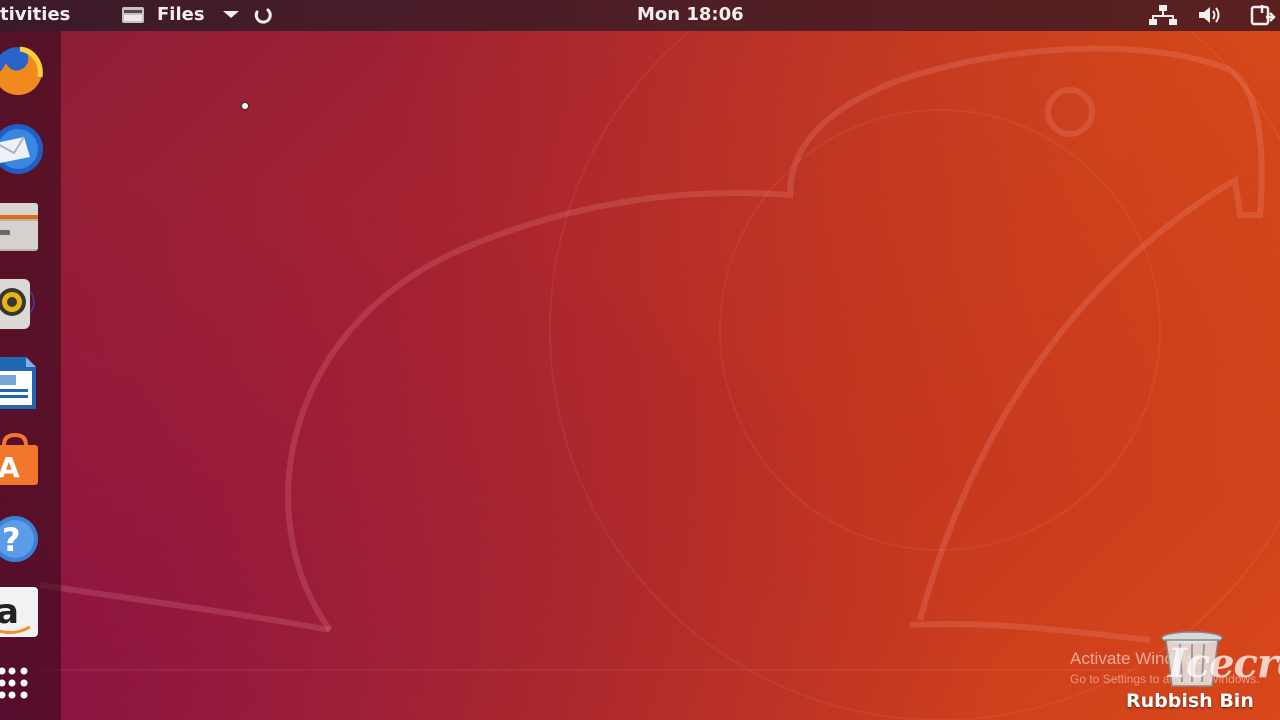 Image resolution: width=1280 pixels, height=720 pixels. What do you see at coordinates (21, 149) in the screenshot?
I see `thunderbird-icon` at bounding box center [21, 149].